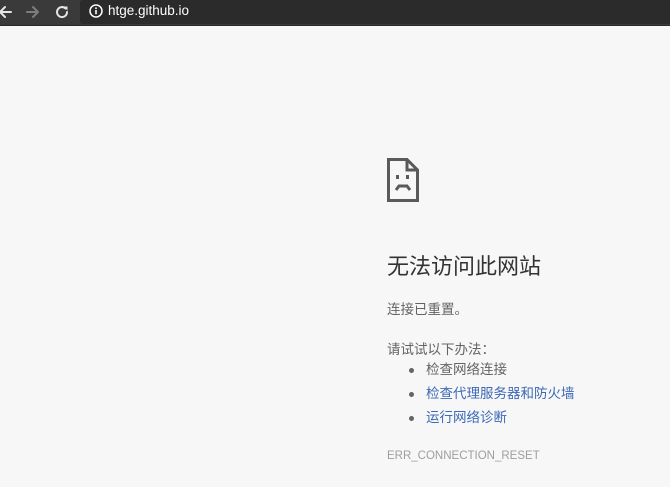 Image resolution: width=670 pixels, height=487 pixels. I want to click on url-text: htge.github.io, so click(148, 10).